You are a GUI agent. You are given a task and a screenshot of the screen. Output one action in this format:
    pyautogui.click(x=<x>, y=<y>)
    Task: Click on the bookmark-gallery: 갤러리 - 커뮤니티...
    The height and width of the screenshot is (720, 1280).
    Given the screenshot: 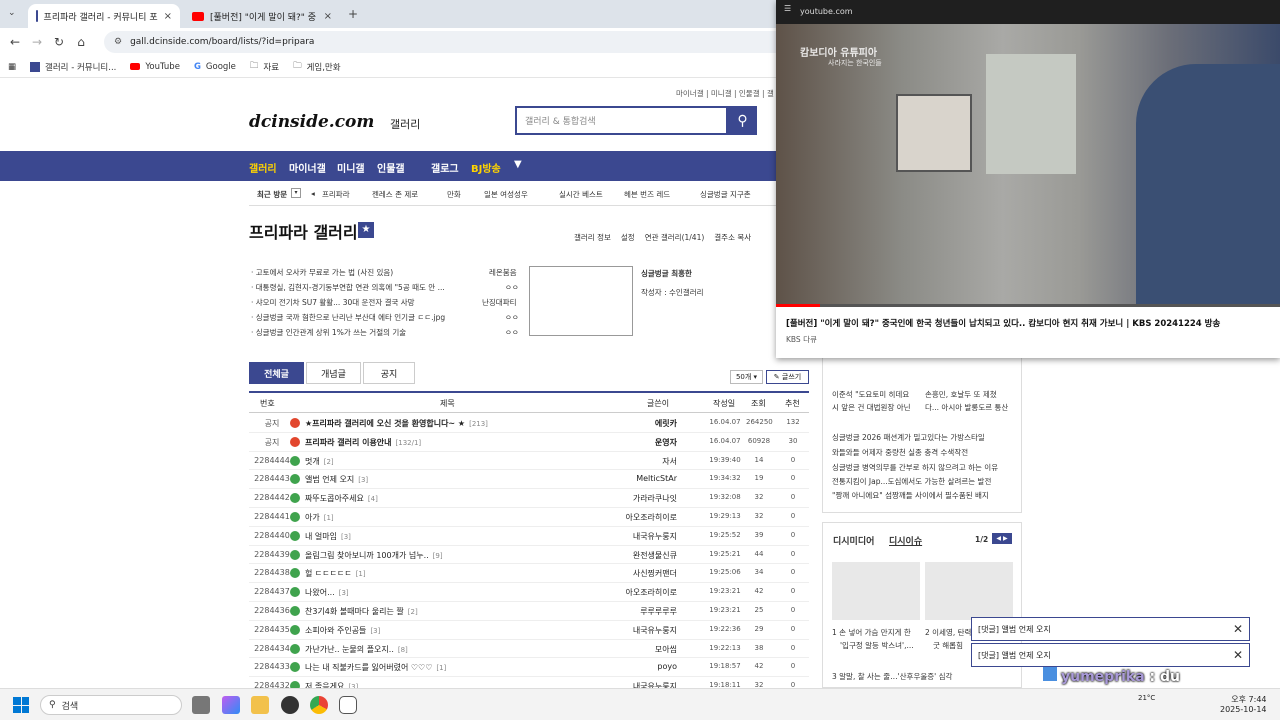 What is the action you would take?
    pyautogui.click(x=73, y=67)
    